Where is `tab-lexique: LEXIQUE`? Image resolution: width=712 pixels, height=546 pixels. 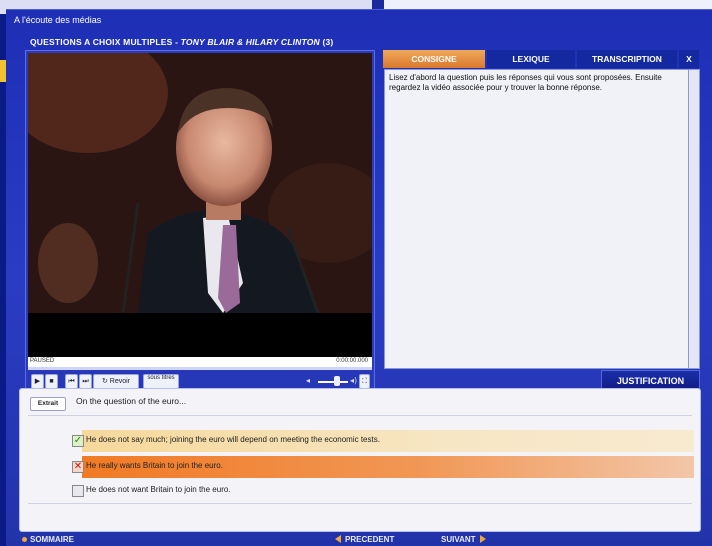 tab-lexique: LEXIQUE is located at coordinates (531, 59).